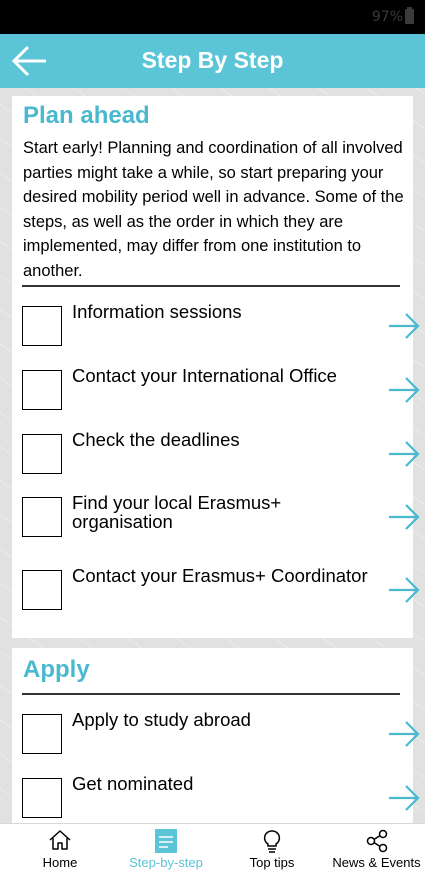  What do you see at coordinates (216, 462) in the screenshot?
I see `step-item: Check the deadlines` at bounding box center [216, 462].